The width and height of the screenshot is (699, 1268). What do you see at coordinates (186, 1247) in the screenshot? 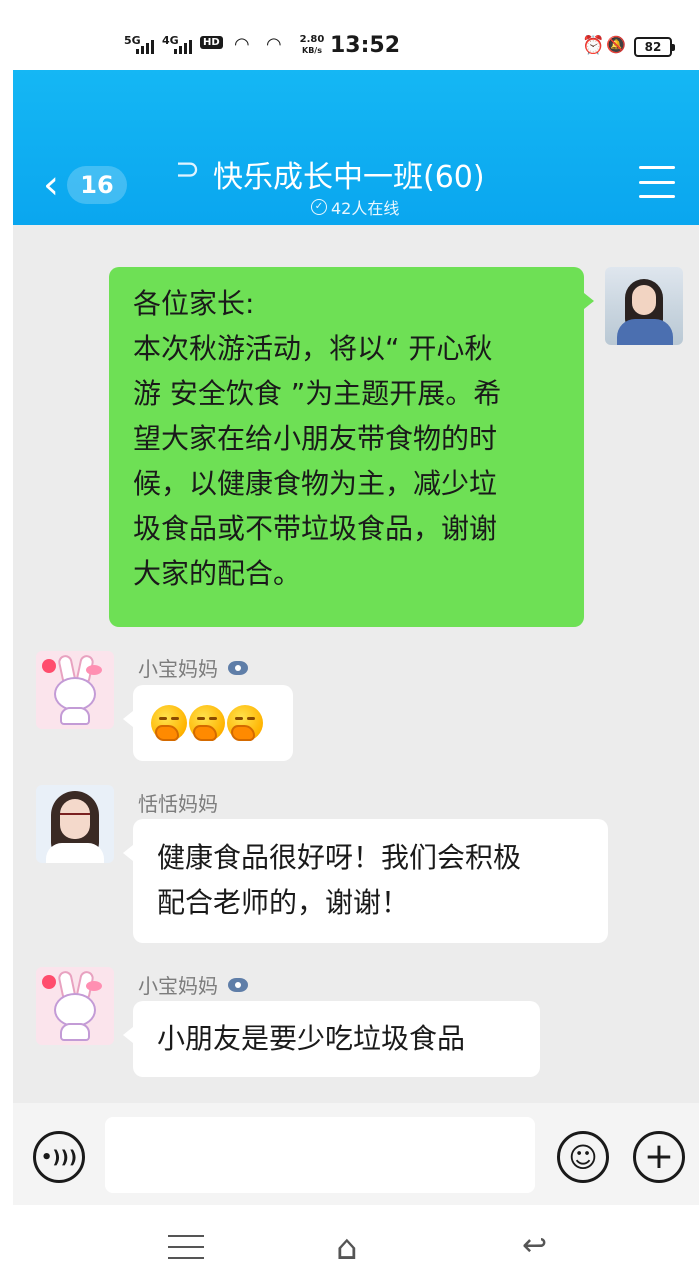
I see `nav-menu-button` at bounding box center [186, 1247].